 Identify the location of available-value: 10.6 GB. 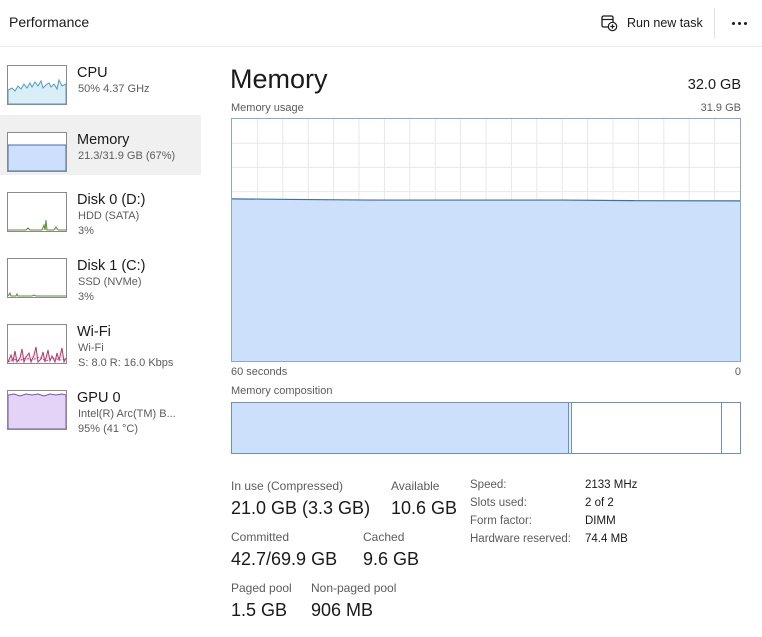
(424, 508).